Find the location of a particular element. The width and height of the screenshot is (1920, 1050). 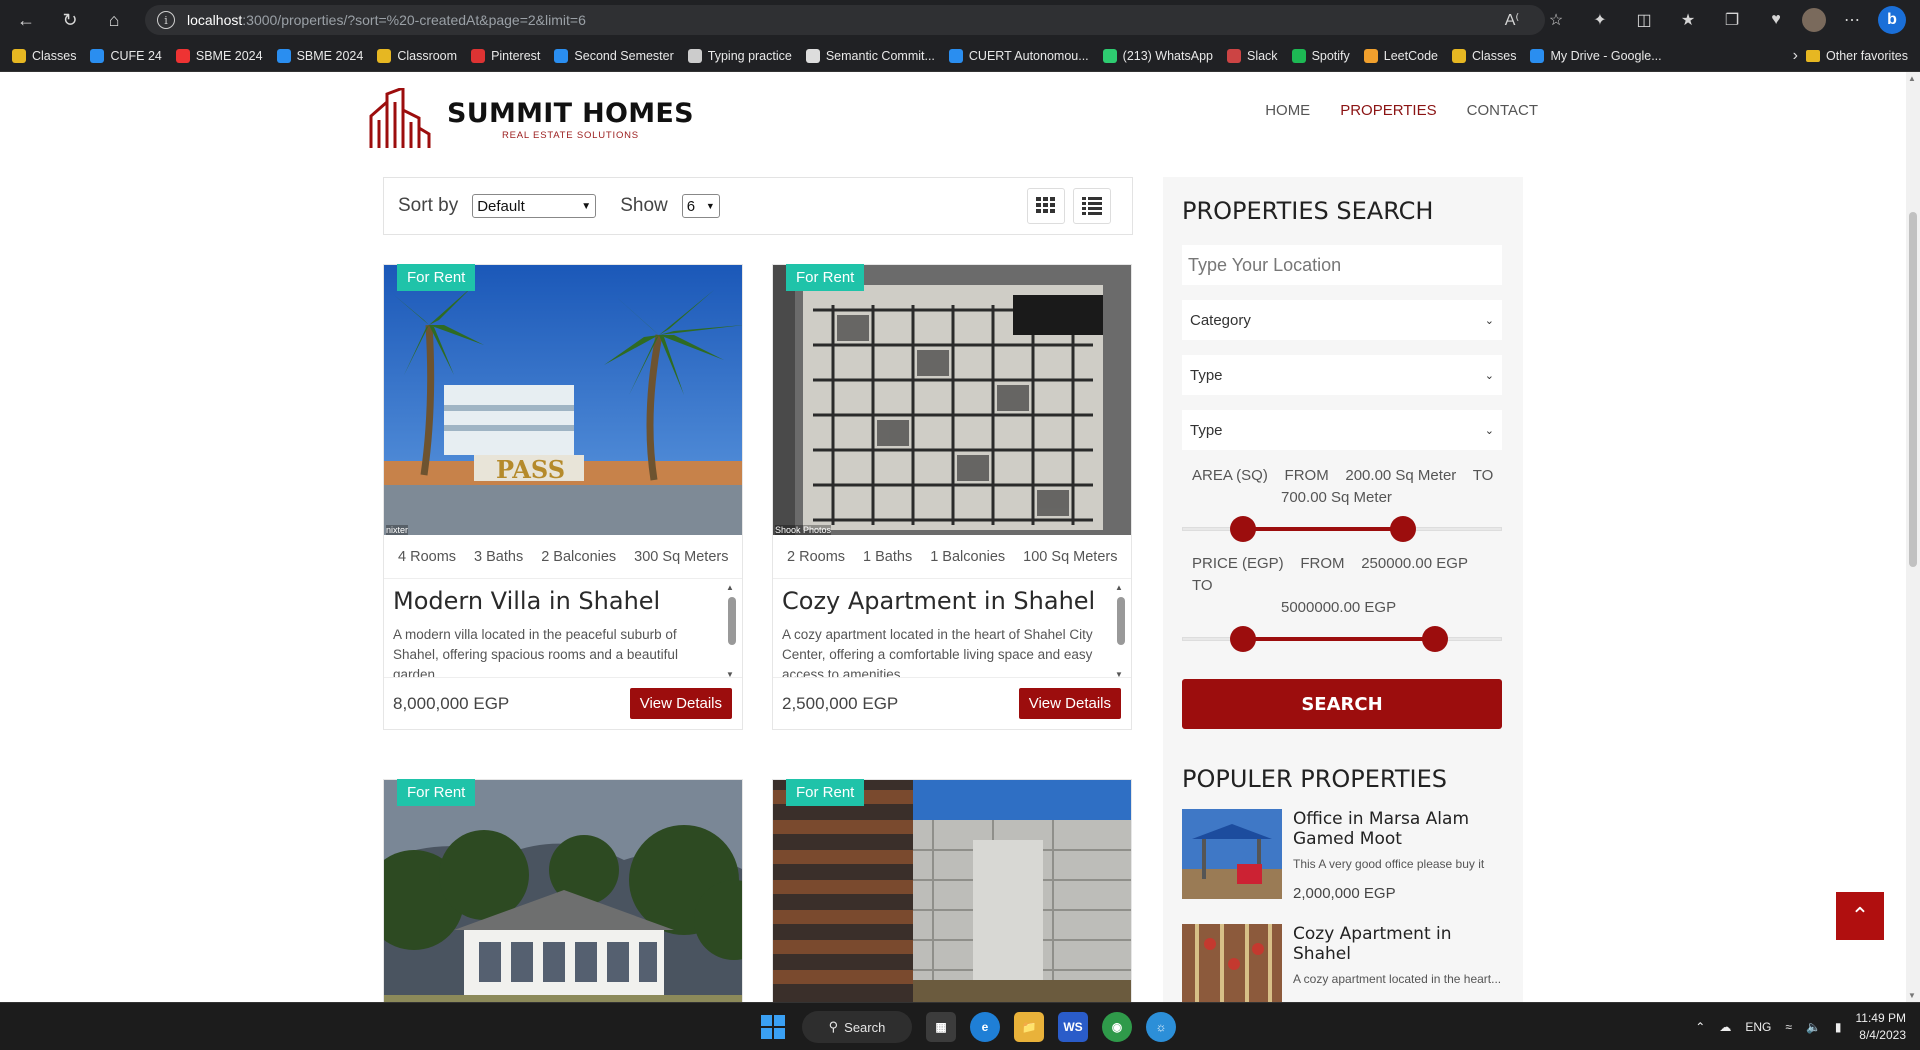

main-nav: HOME PROPERTIES CONTACT is located at coordinates (1401, 110).